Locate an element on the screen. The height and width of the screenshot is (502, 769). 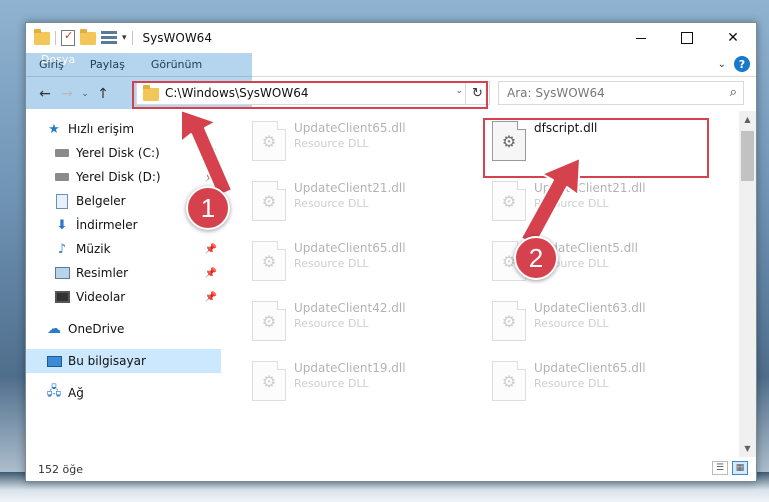
document-icon is located at coordinates (62, 201).